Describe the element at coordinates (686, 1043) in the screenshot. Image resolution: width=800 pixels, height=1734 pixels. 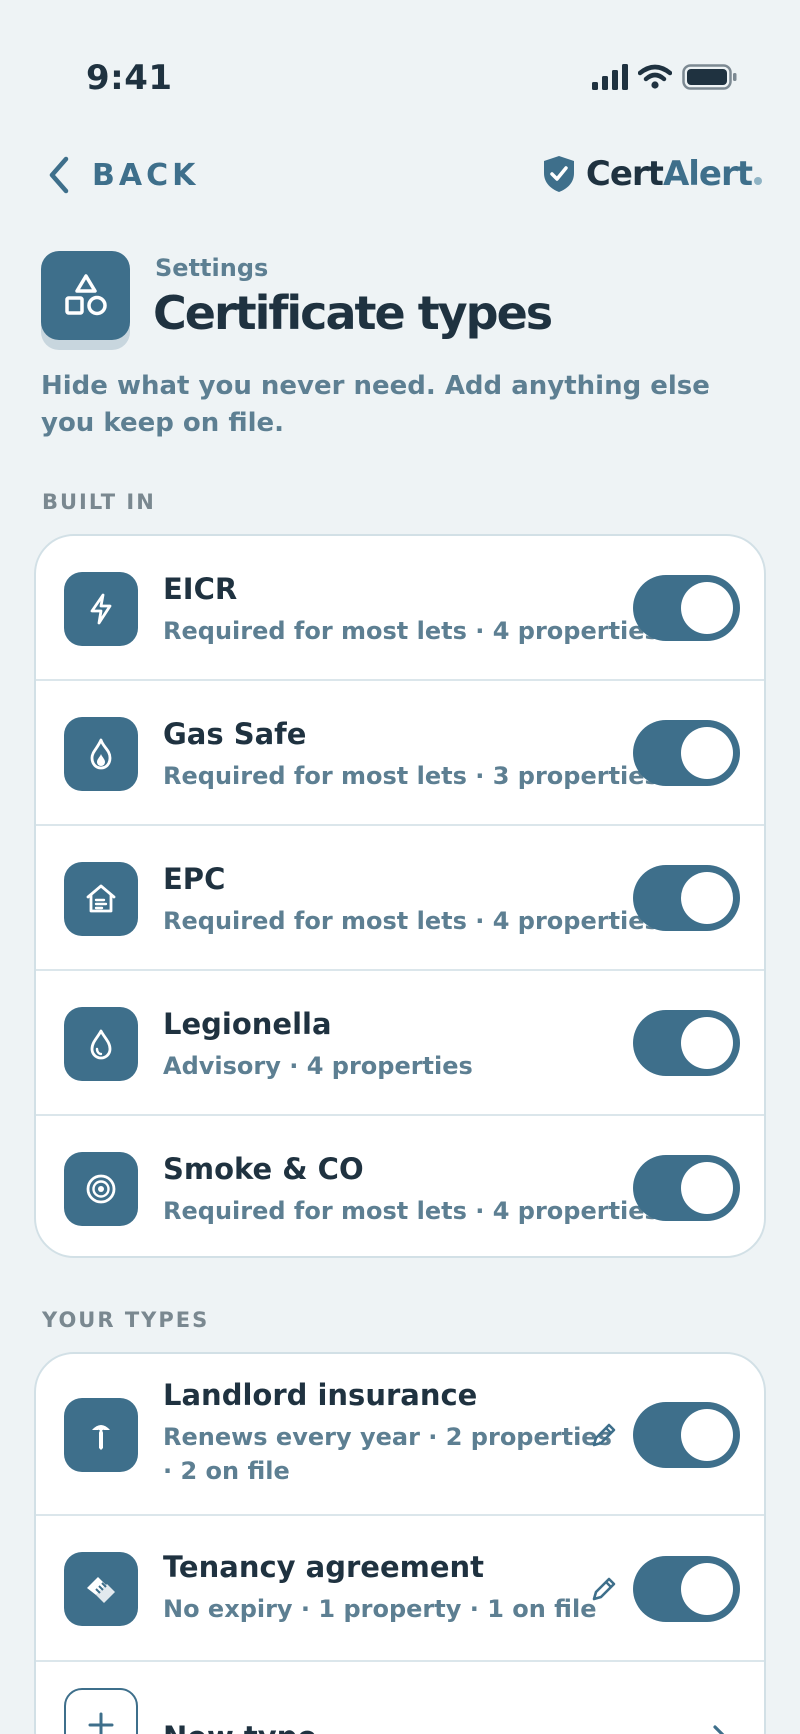
I see `toggle-legionella` at that location.